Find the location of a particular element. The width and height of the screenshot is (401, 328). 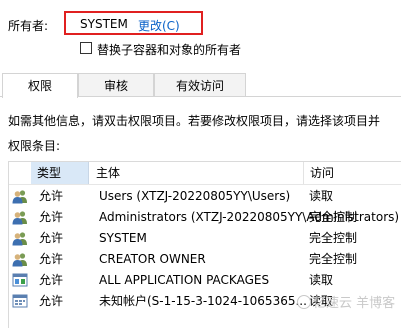

replace-owner-checkbox is located at coordinates (86, 48).